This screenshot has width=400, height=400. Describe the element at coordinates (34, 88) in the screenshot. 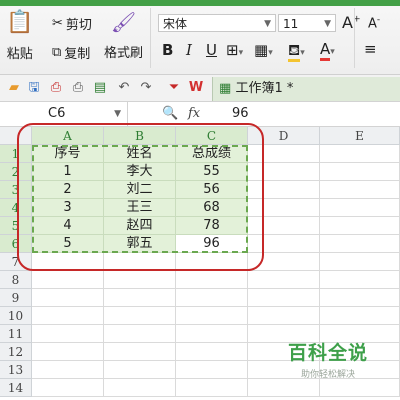

I see `save-icon: 🖫` at that location.